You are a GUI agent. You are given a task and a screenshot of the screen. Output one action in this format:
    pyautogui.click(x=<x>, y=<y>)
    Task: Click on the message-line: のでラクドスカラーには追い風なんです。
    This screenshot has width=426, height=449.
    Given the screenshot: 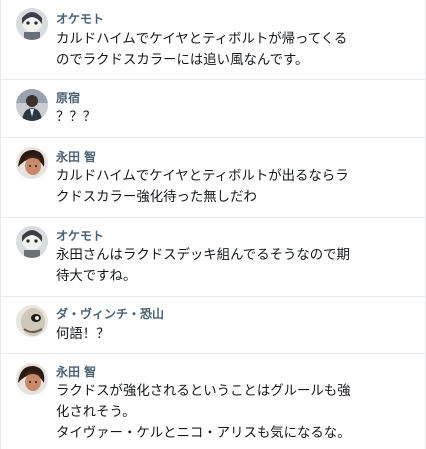 What is the action you would take?
    pyautogui.click(x=182, y=60)
    